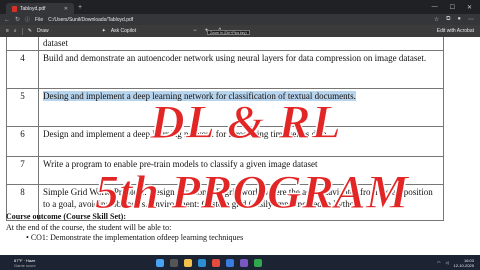 This screenshot has width=480, height=270. Describe the element at coordinates (22, 31) in the screenshot. I see `divider` at that location.